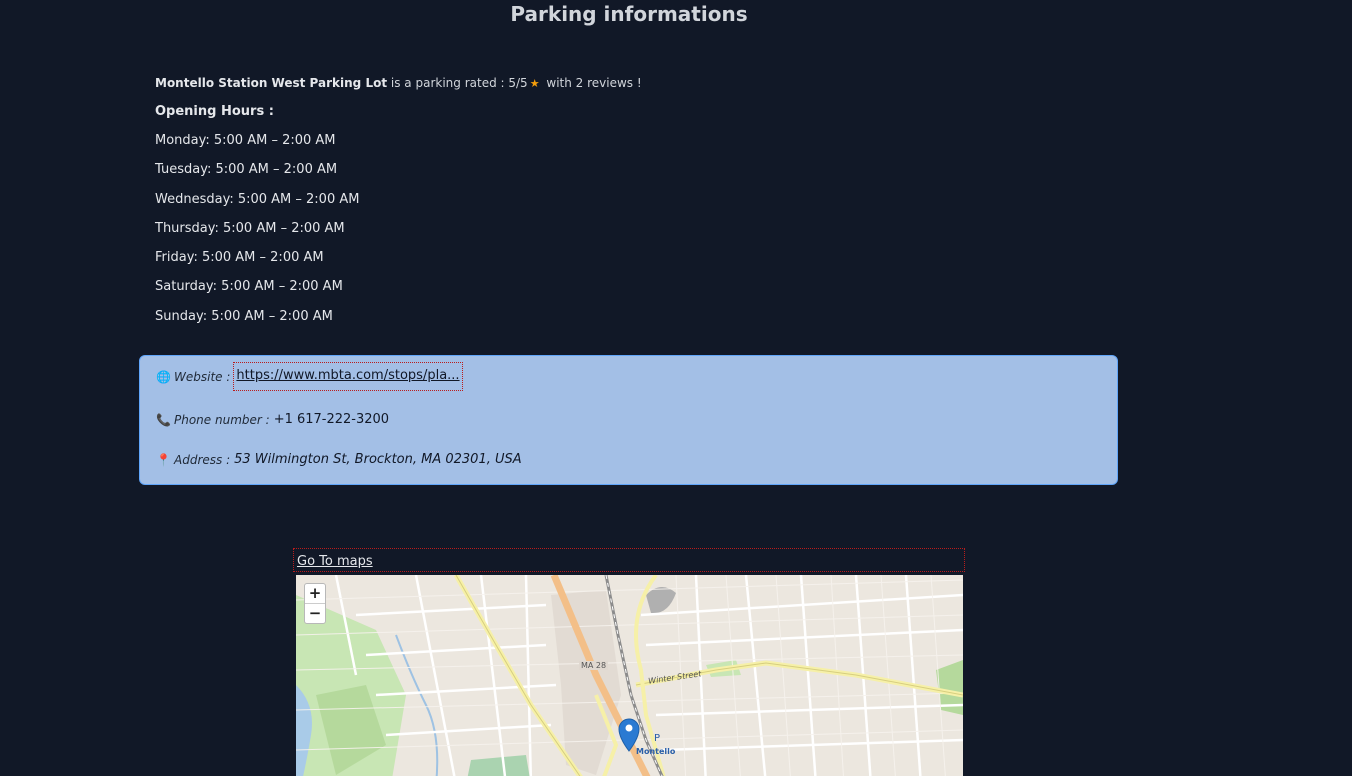 The image size is (1352, 776). Describe the element at coordinates (594, 83) in the screenshot. I see `reviews-text: with 2 reviews !` at that location.